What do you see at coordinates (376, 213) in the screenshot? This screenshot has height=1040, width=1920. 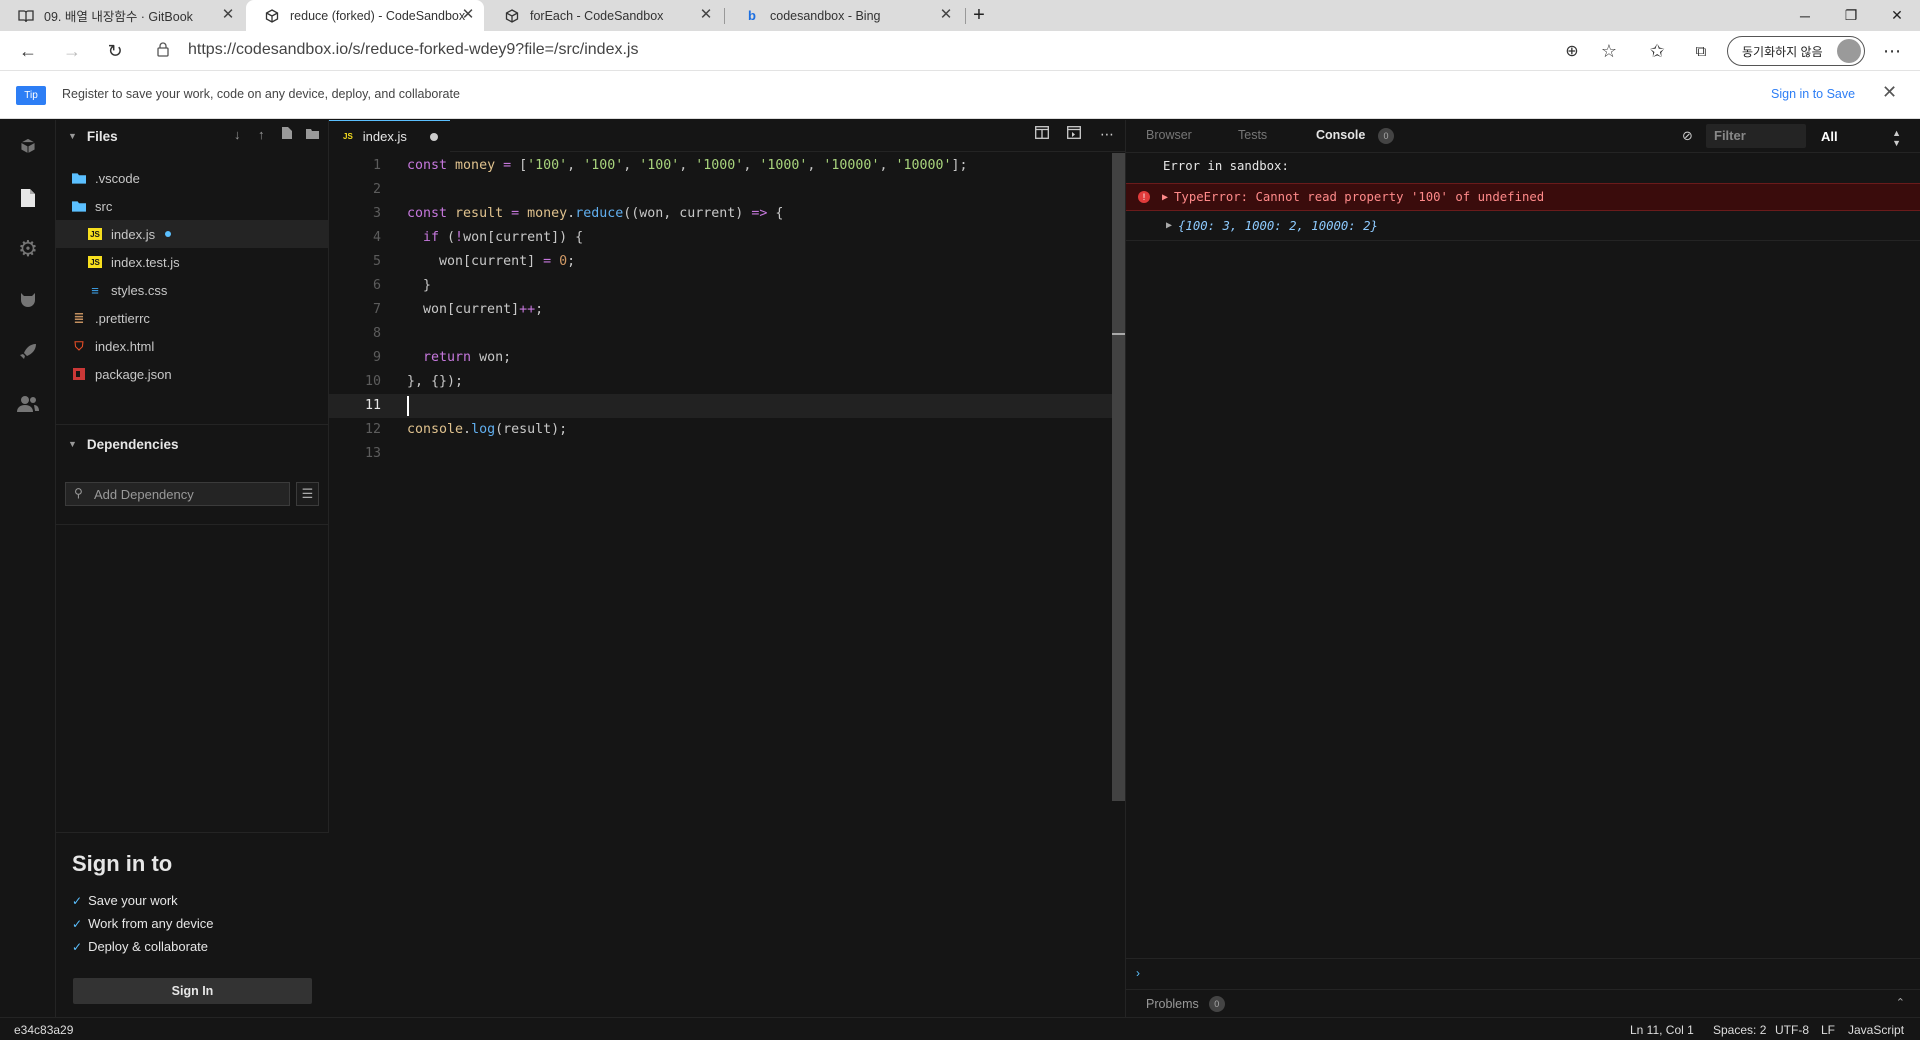 I see `line-number: 3` at bounding box center [376, 213].